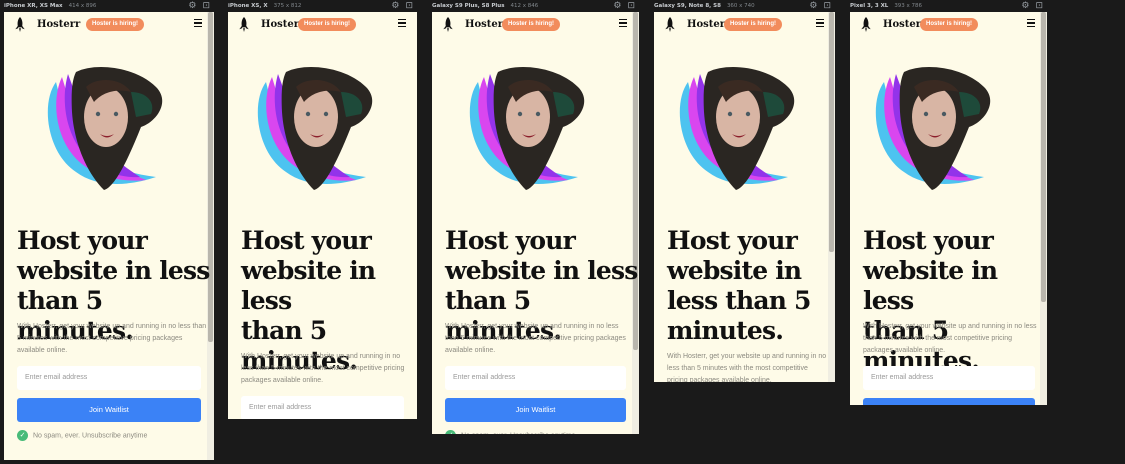 The height and width of the screenshot is (464, 1125). What do you see at coordinates (287, 6) in the screenshot?
I see `device-size: 375 x 812` at bounding box center [287, 6].